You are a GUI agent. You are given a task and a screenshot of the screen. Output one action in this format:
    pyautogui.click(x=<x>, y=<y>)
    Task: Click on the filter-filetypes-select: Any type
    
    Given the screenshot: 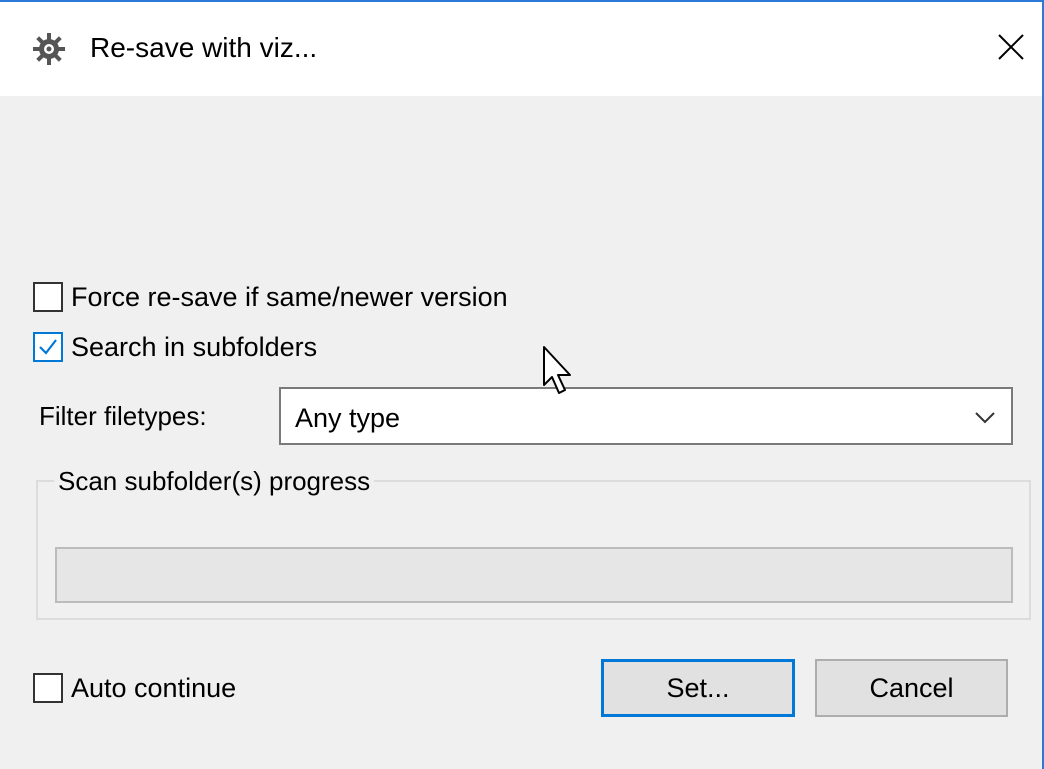 What is the action you would take?
    pyautogui.click(x=646, y=416)
    